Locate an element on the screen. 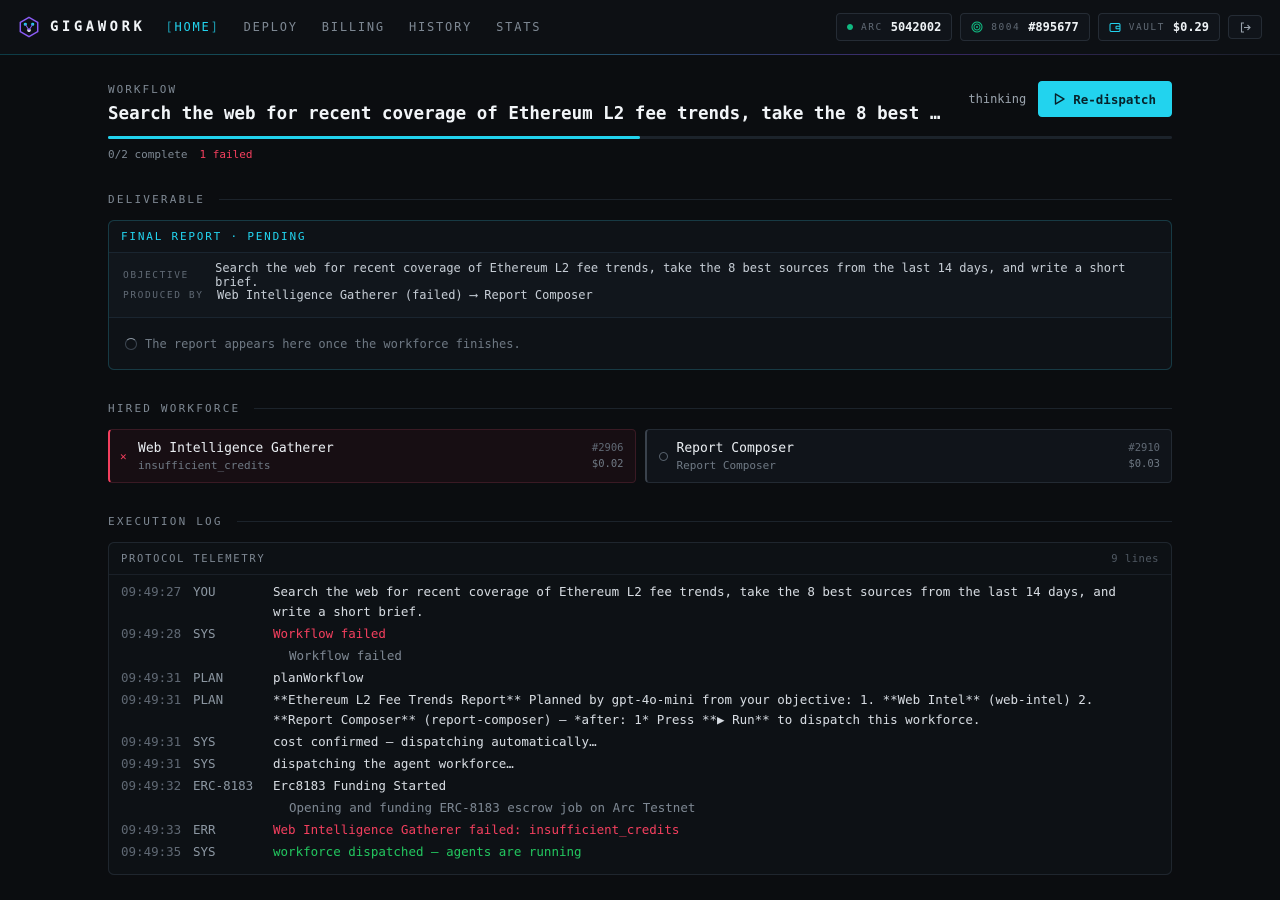 The height and width of the screenshot is (900, 1280). nav-item-stats: STATS is located at coordinates (518, 27).